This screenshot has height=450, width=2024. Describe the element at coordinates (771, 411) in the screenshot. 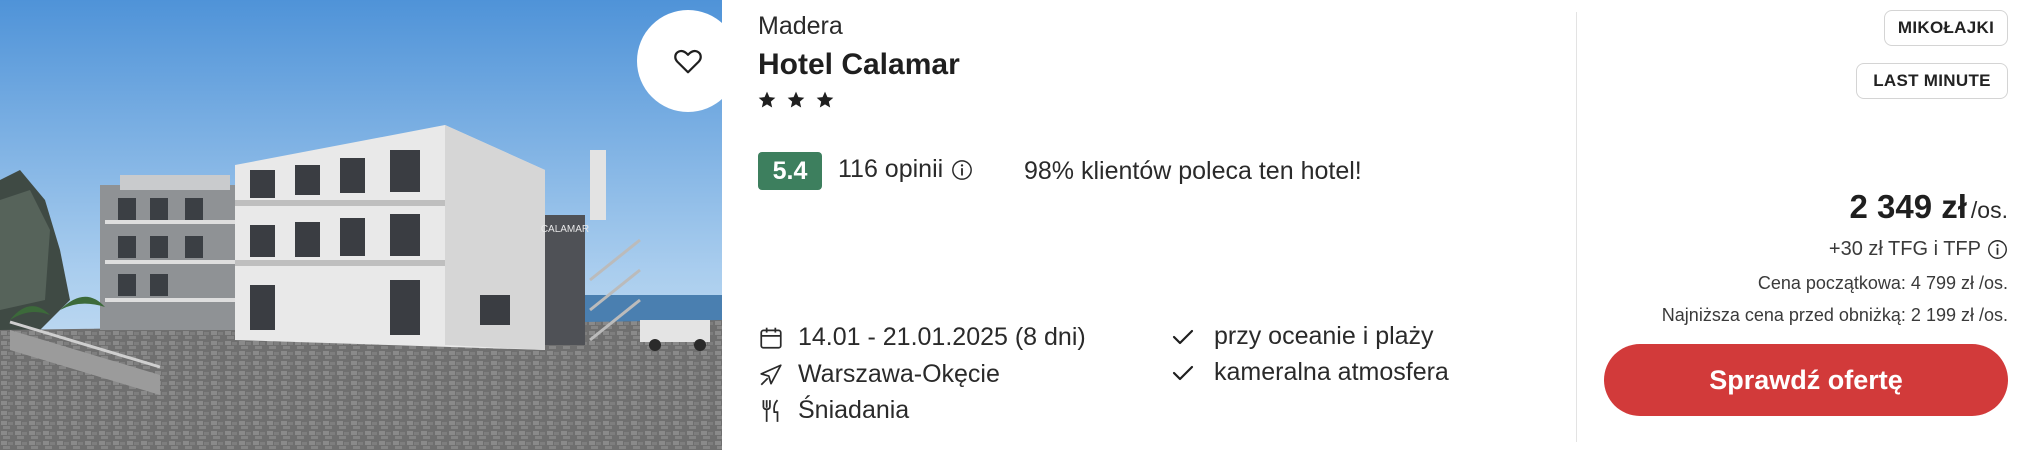

I see `fork-knife-icon` at that location.